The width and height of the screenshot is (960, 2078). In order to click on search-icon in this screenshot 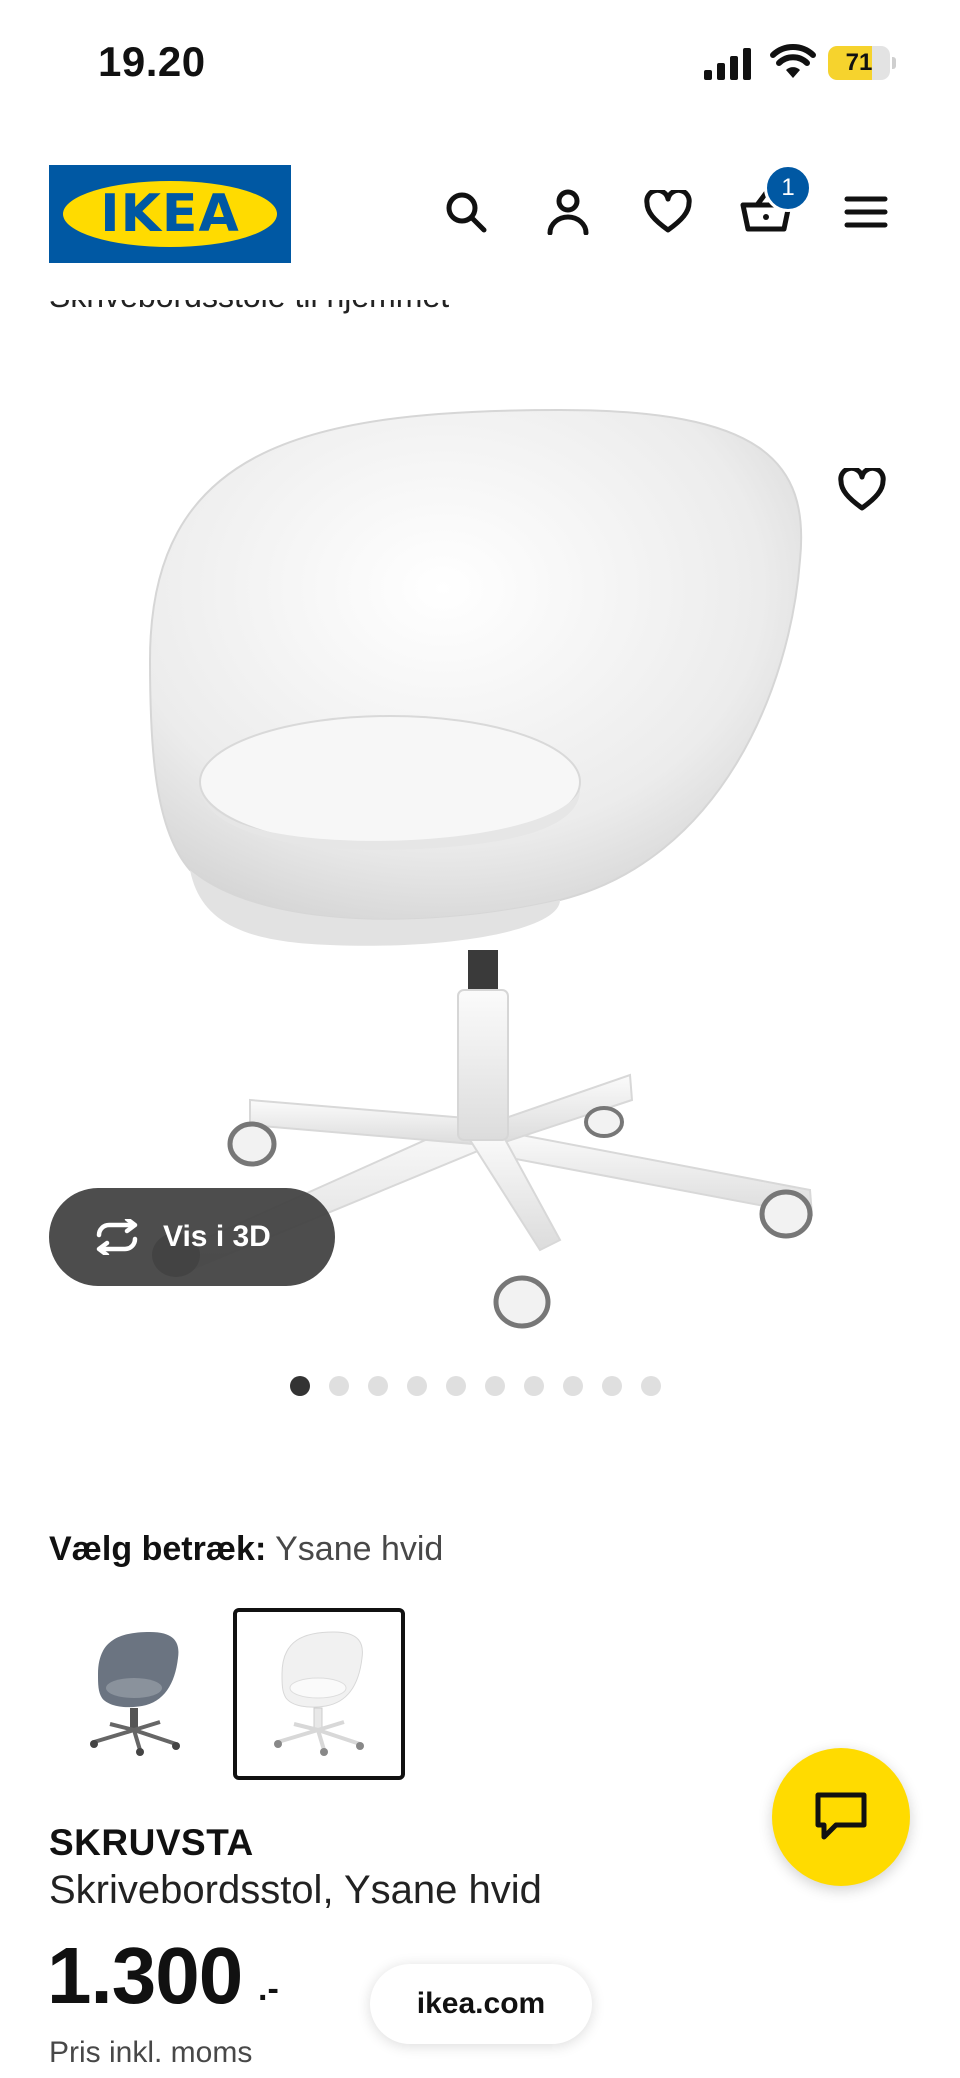, I will do `click(466, 212)`.